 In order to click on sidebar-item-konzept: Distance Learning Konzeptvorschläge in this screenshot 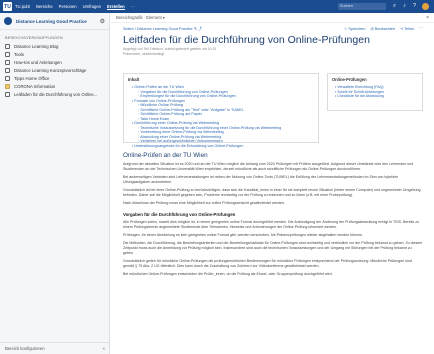, I will do `click(54, 70)`.